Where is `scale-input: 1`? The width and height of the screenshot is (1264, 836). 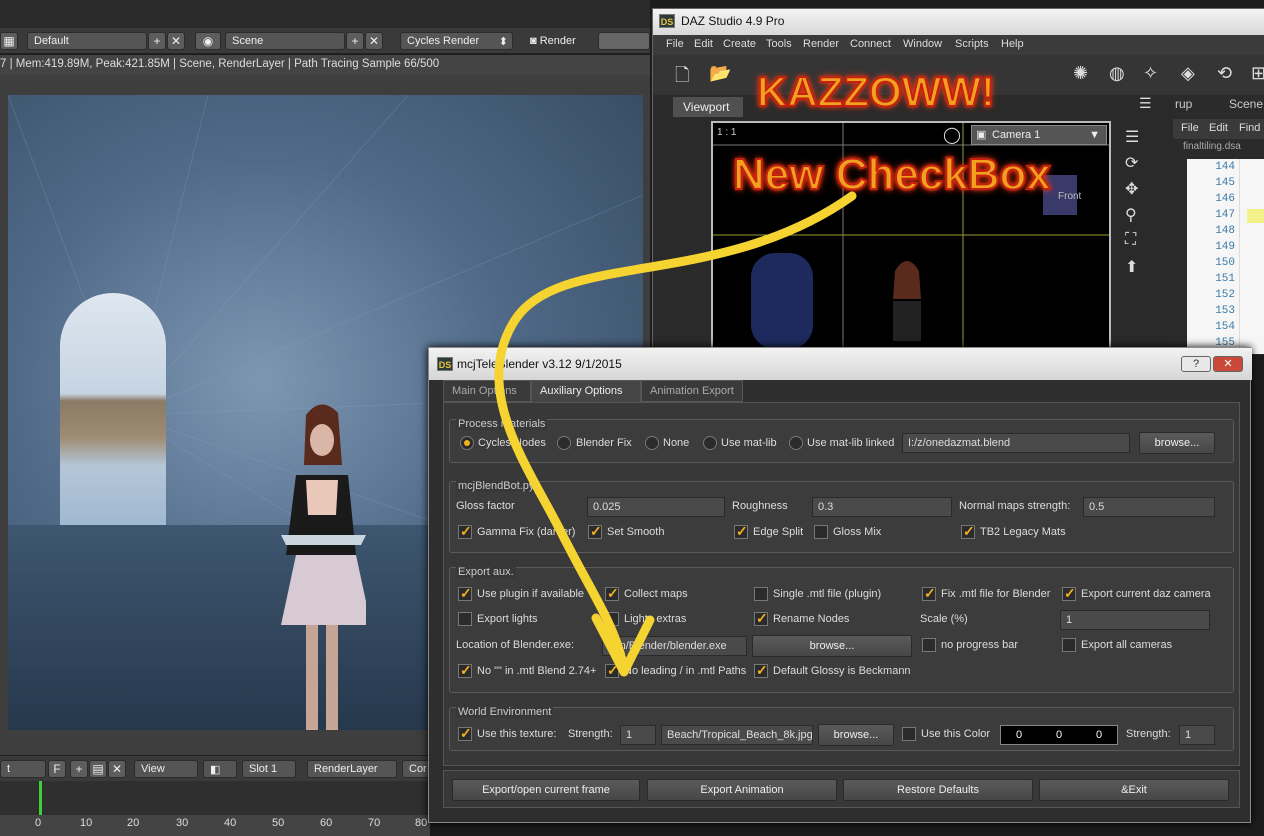 scale-input: 1 is located at coordinates (1135, 620).